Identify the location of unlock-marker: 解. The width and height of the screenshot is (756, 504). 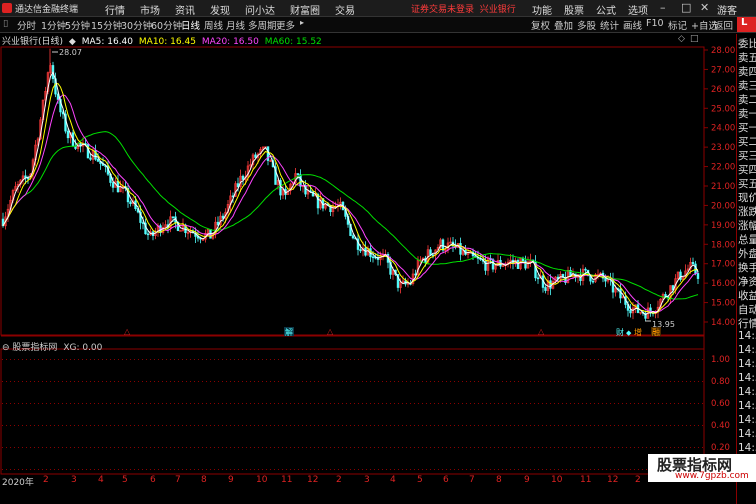
(289, 332).